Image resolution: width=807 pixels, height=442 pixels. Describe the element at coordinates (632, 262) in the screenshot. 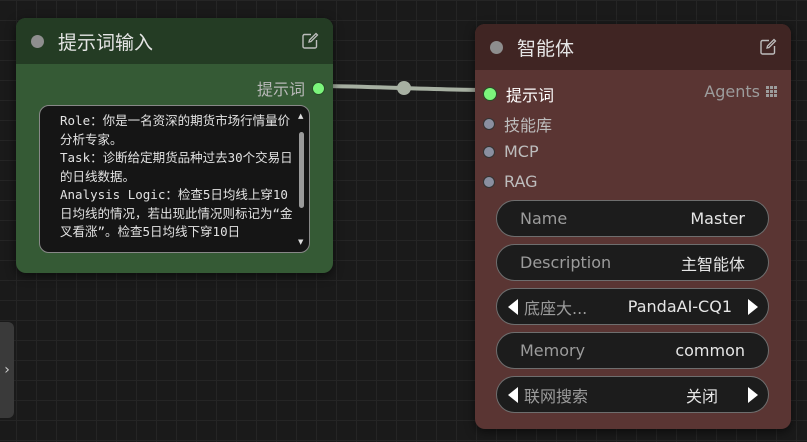

I see `description-field: Description 主智能体` at that location.